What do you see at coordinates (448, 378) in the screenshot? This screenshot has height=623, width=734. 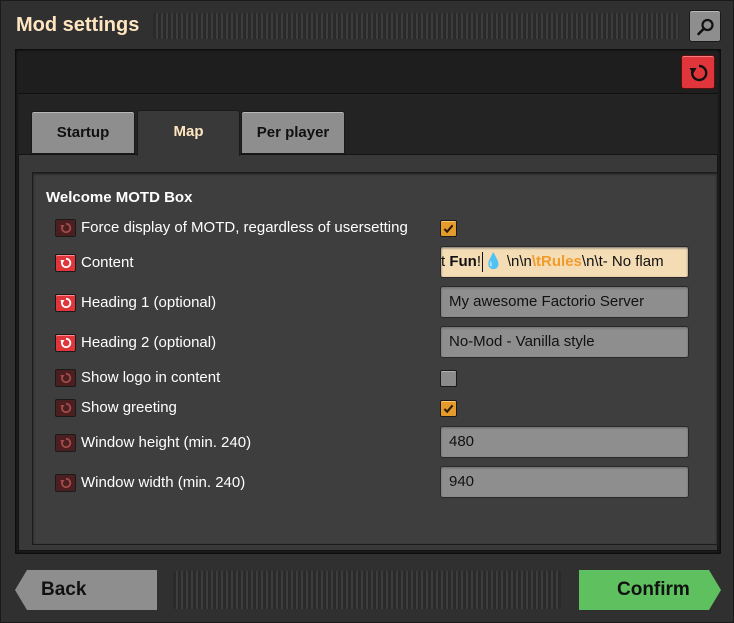 I see `show-logo-checkbox` at bounding box center [448, 378].